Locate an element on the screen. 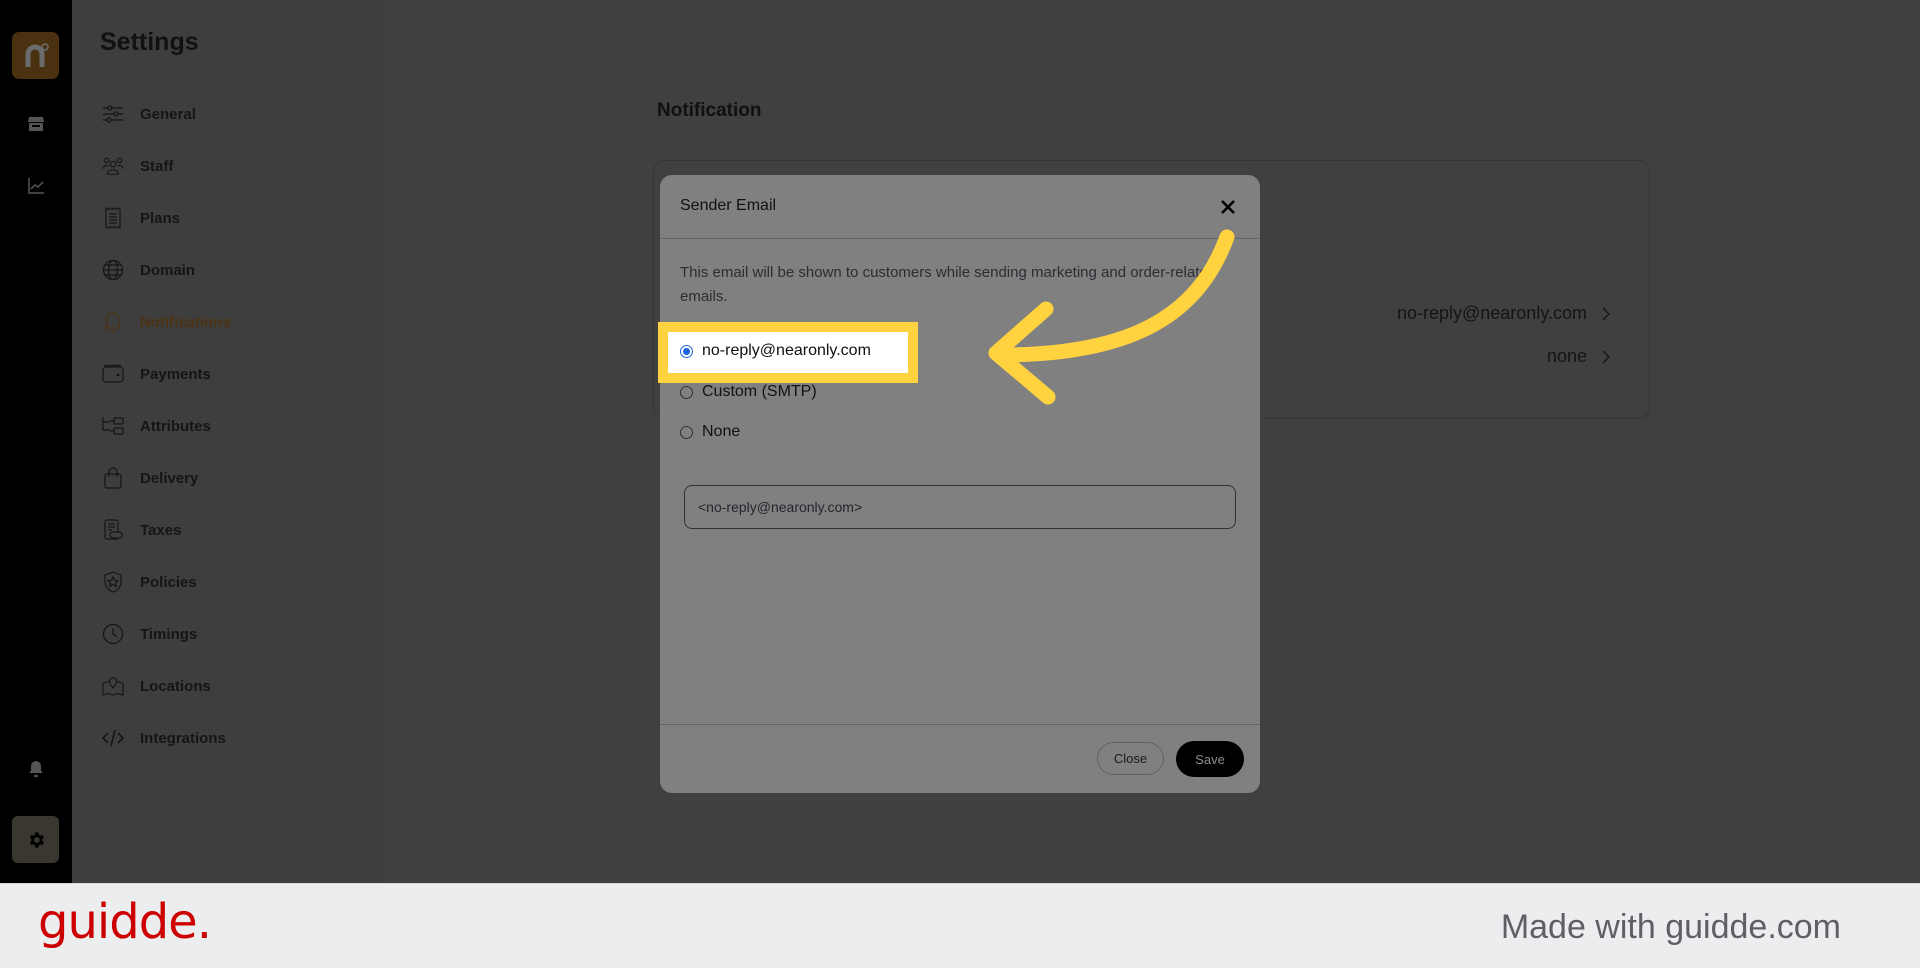 The image size is (1920, 968). sidebar-item-delivery: Delivery is located at coordinates (150, 478).